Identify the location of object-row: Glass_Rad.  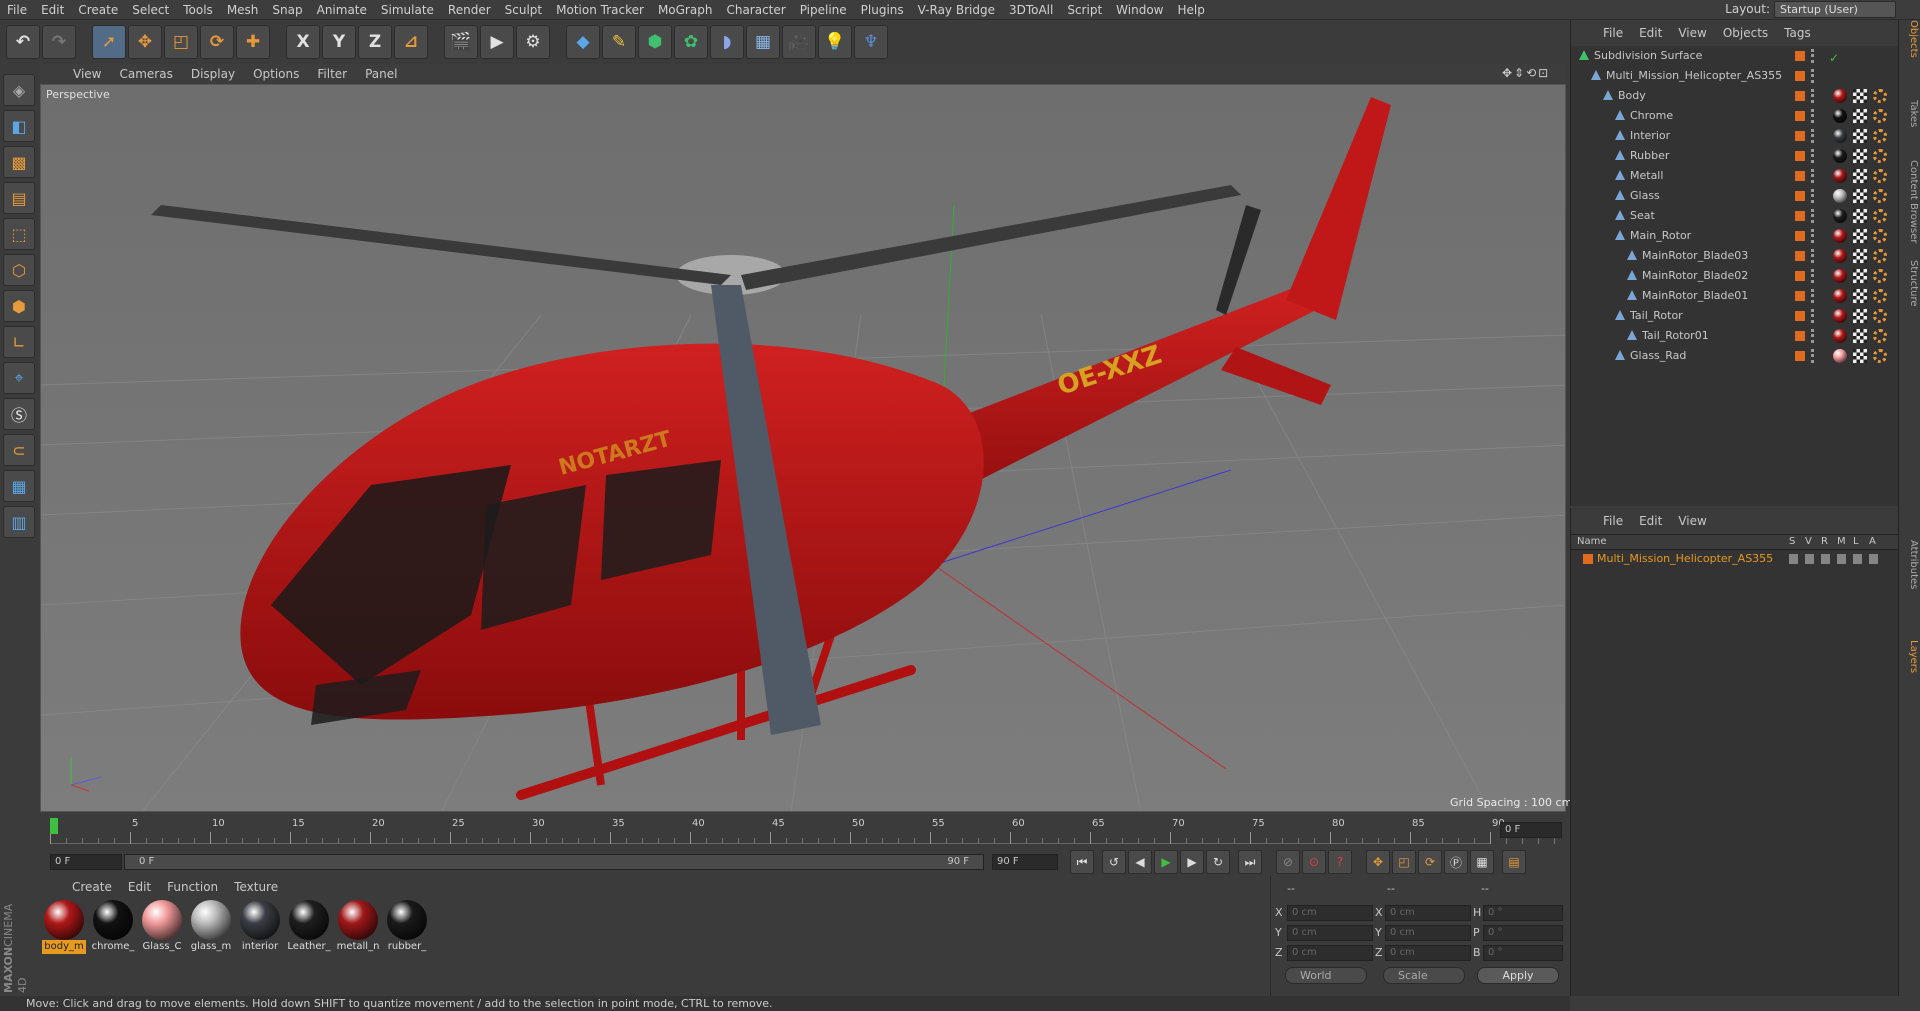
(1735, 356).